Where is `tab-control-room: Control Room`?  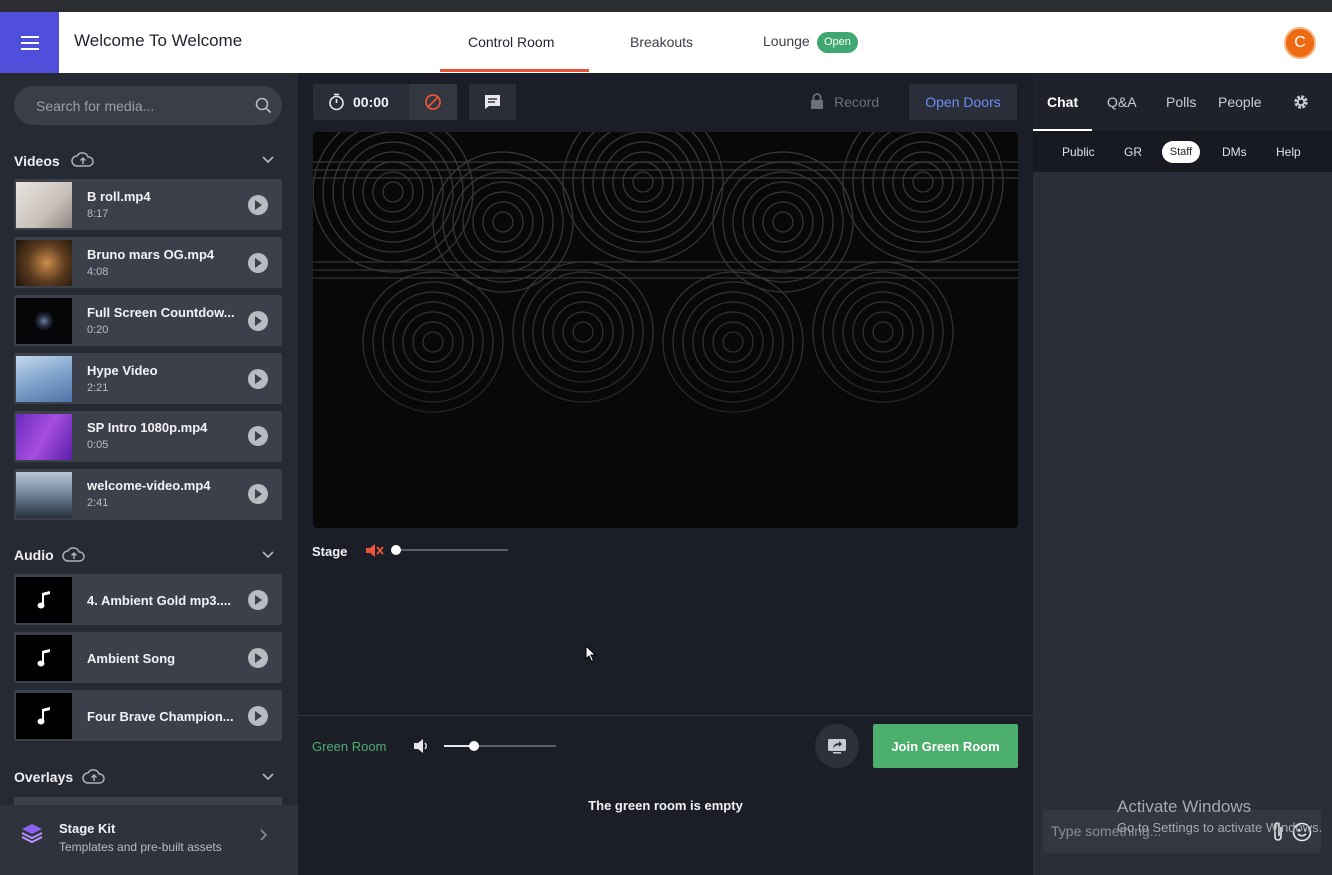 tab-control-room: Control Room is located at coordinates (511, 42).